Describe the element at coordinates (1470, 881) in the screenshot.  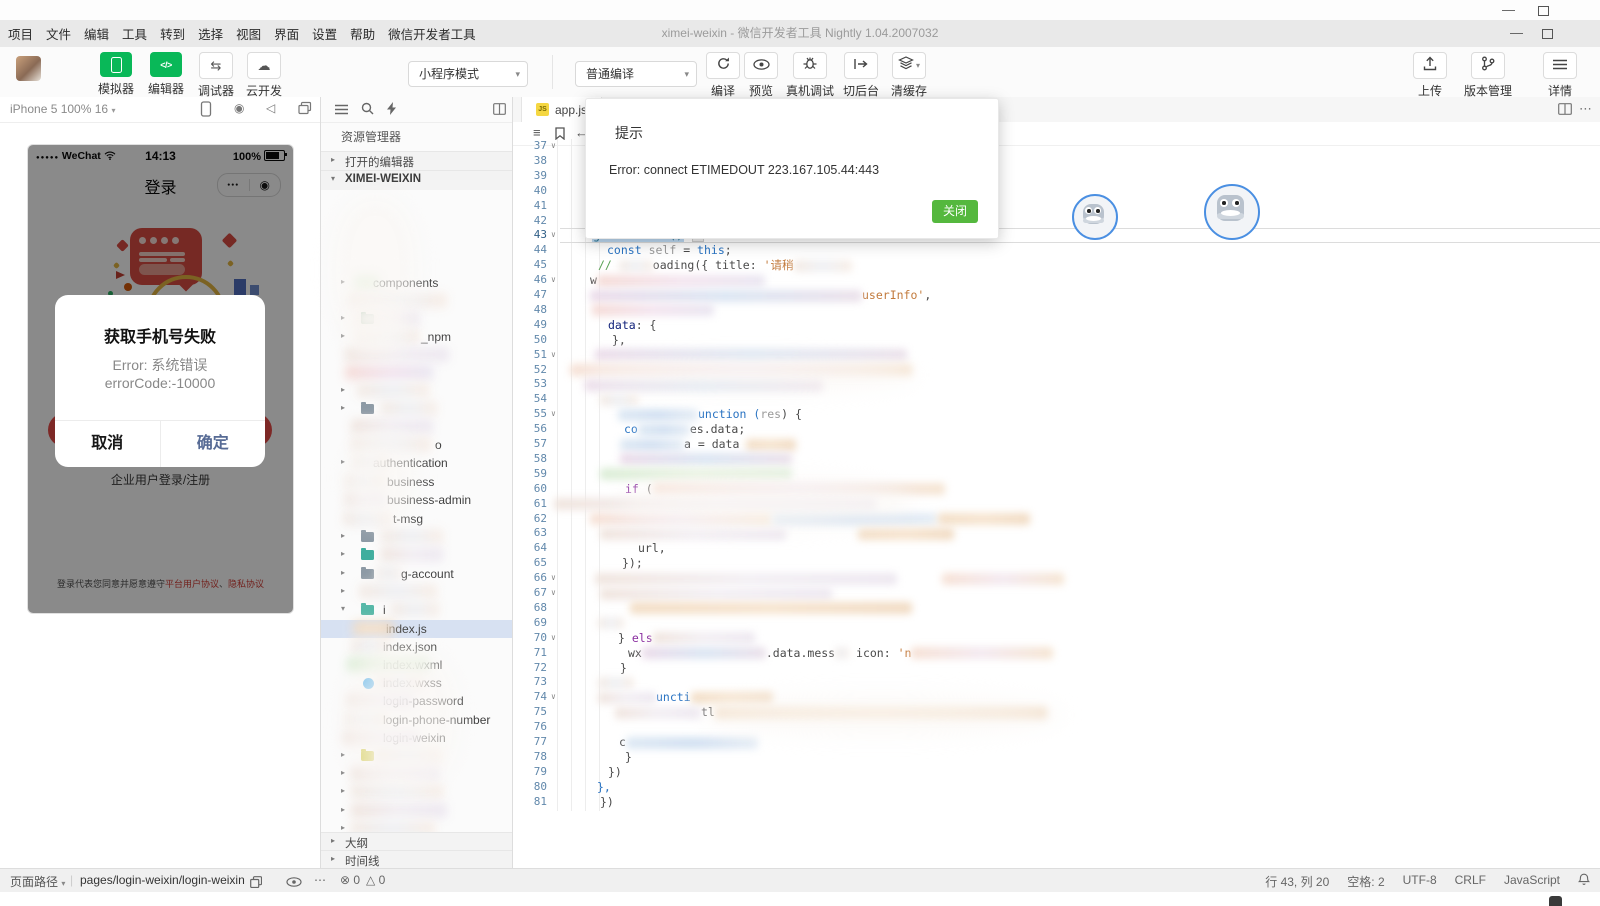
I see `status-item-3: CRLF` at that location.